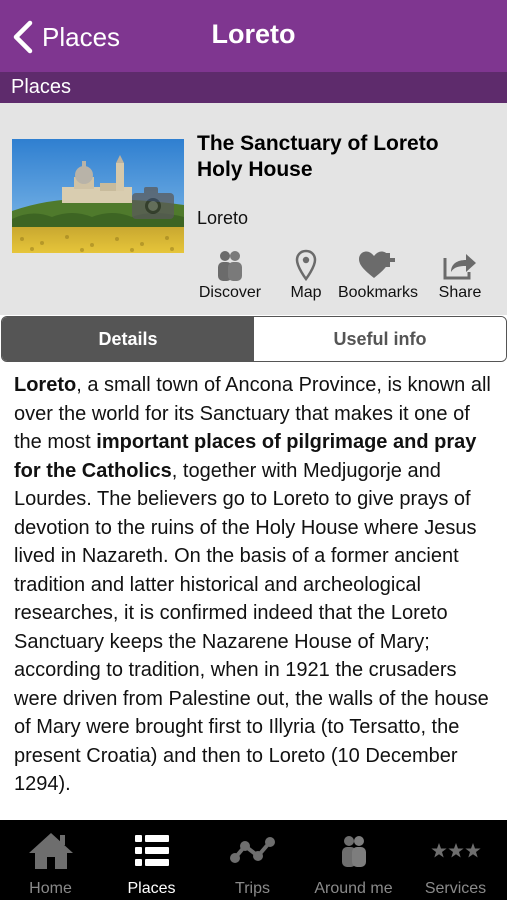  Describe the element at coordinates (230, 292) in the screenshot. I see `discover-label: Discover` at that location.